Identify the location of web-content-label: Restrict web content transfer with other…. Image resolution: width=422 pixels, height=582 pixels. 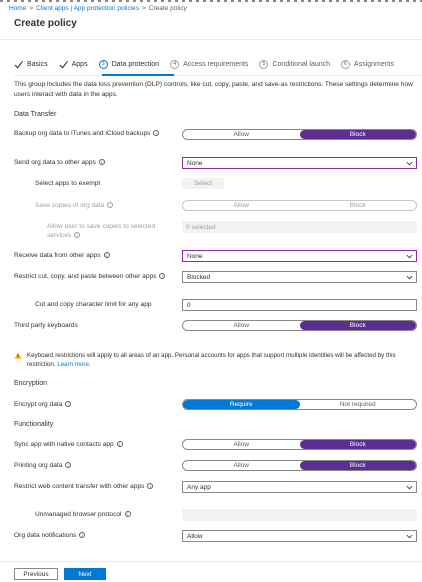
(91, 486).